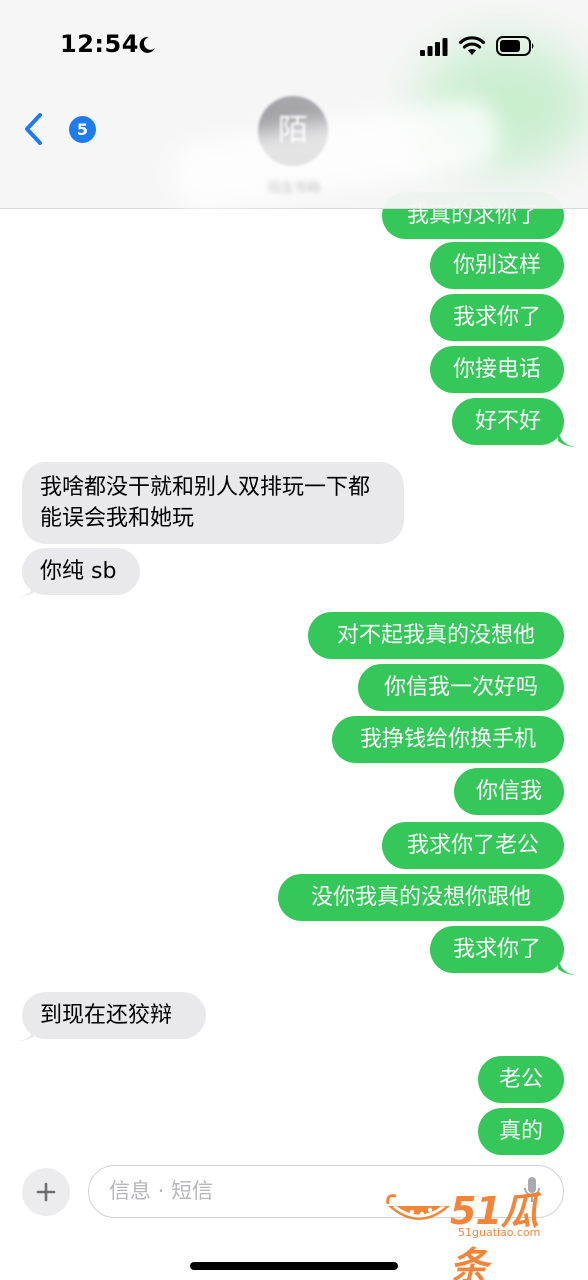  I want to click on message-text: 好不好, so click(507, 421).